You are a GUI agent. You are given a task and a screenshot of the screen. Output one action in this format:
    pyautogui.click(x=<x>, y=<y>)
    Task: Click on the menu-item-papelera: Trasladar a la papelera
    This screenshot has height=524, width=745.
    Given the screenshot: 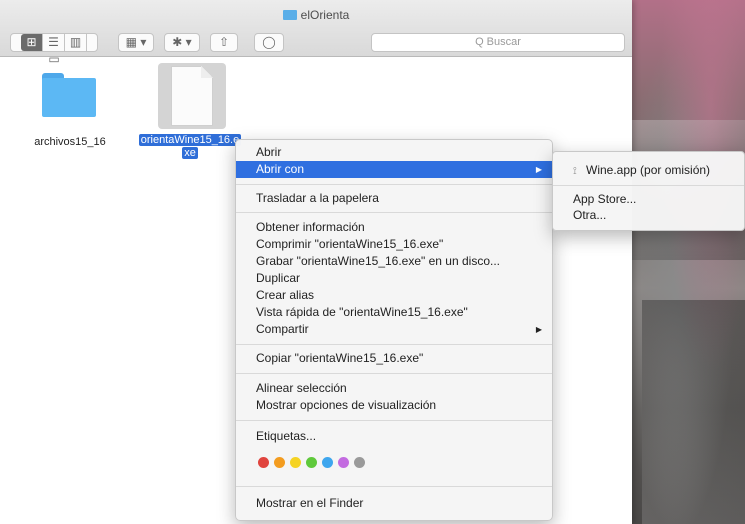 What is the action you would take?
    pyautogui.click(x=394, y=198)
    